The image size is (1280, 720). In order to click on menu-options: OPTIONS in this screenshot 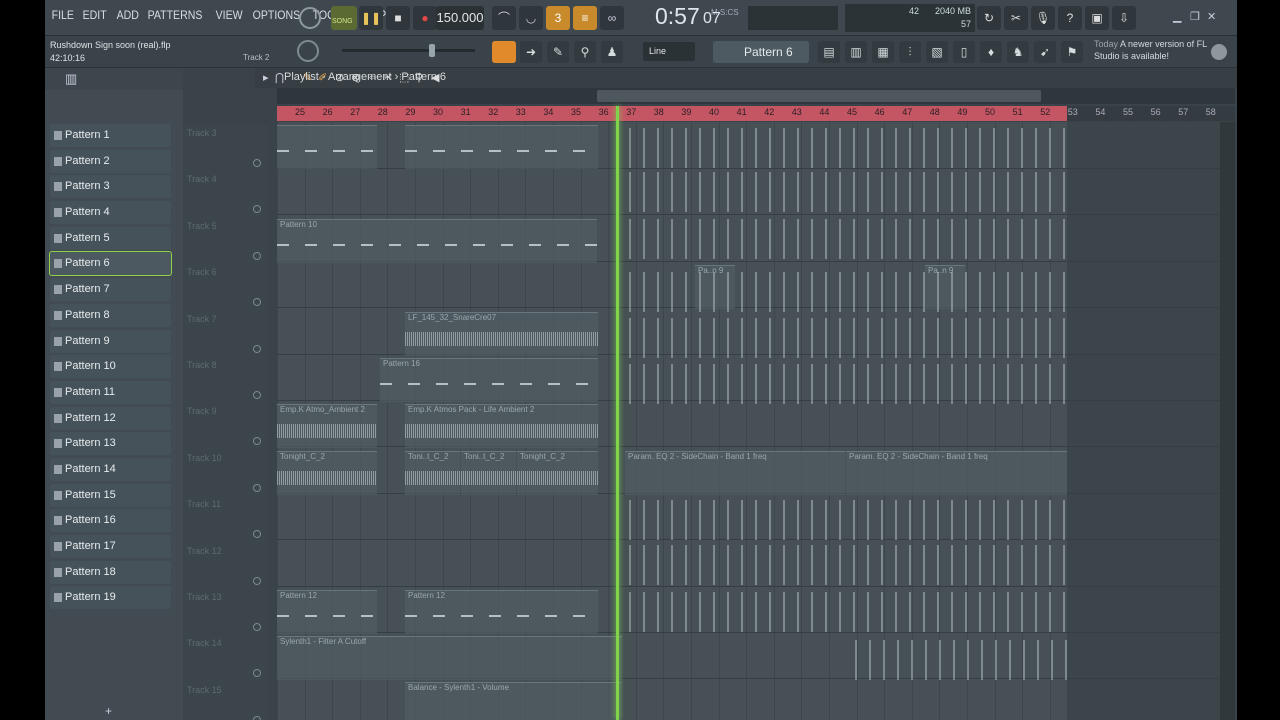, I will do `click(276, 15)`.